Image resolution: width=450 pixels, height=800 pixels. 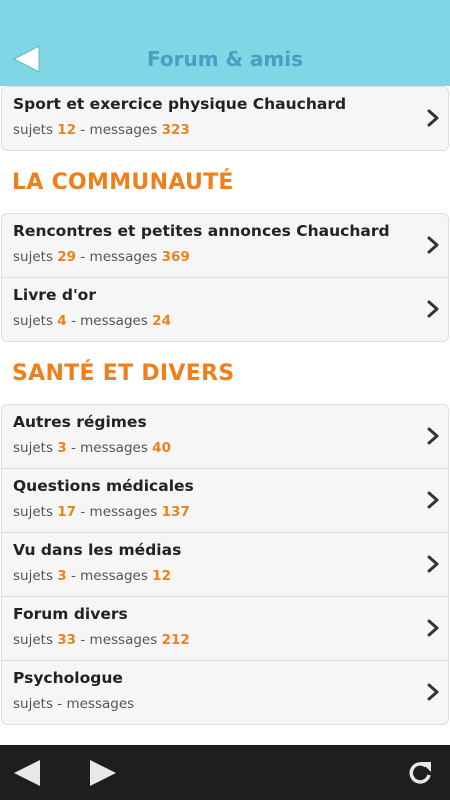 What do you see at coordinates (67, 640) in the screenshot?
I see `subjects-count: 33` at bounding box center [67, 640].